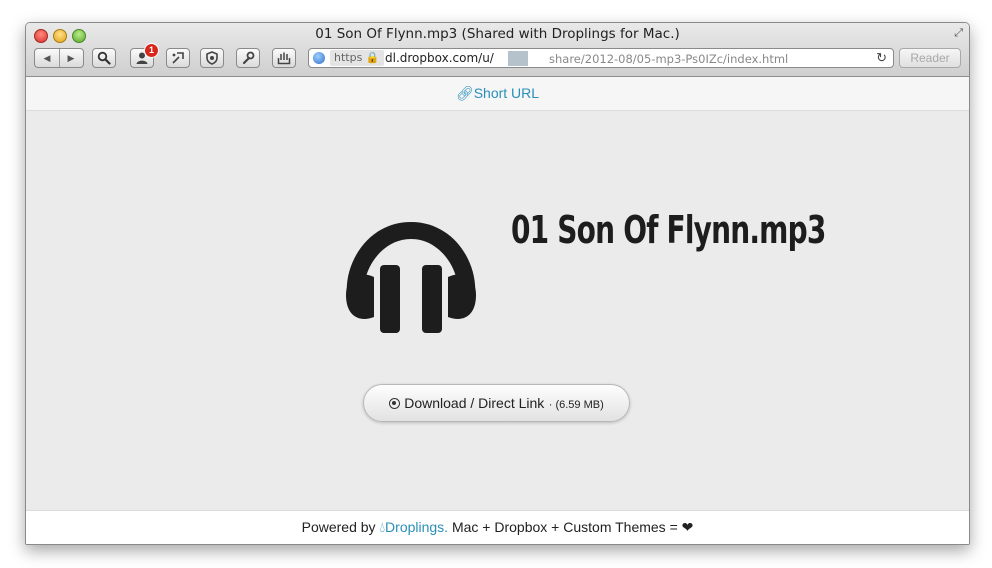 This screenshot has width=992, height=568. Describe the element at coordinates (417, 527) in the screenshot. I see `droplings-link-label: Droplings.` at that location.